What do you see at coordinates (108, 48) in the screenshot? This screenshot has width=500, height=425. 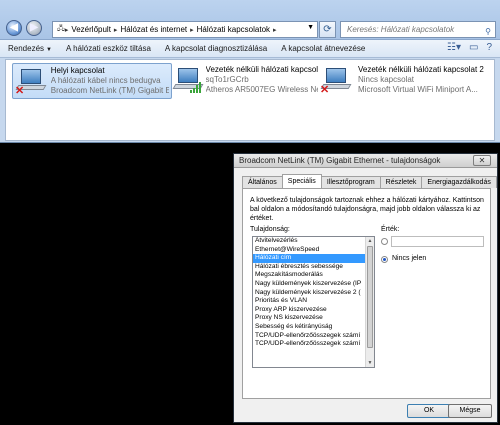 I see `disable-device-button: A hálózati eszköz tiltása` at bounding box center [108, 48].